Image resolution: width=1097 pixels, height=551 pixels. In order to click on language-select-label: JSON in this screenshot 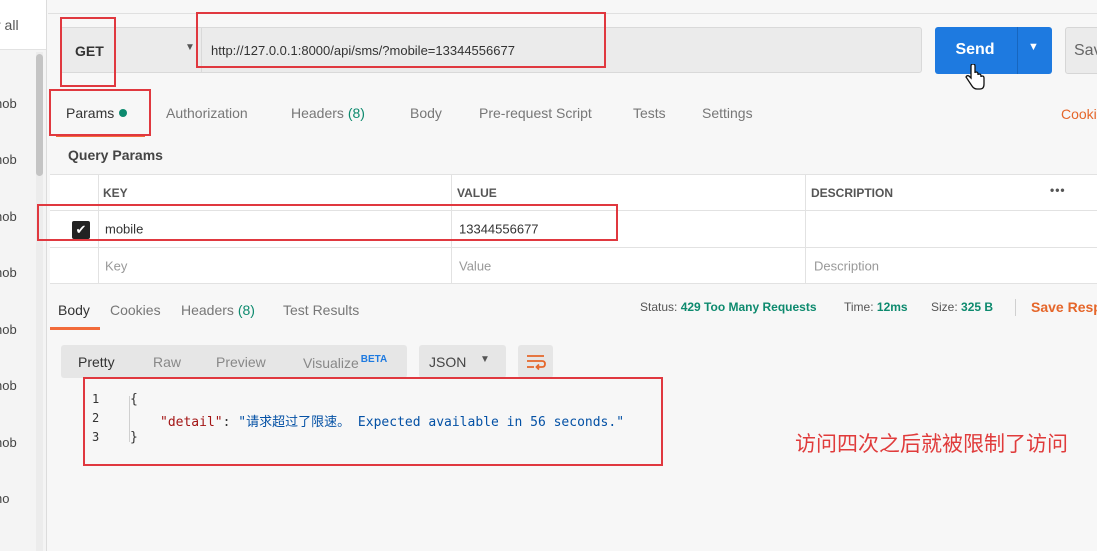, I will do `click(448, 362)`.